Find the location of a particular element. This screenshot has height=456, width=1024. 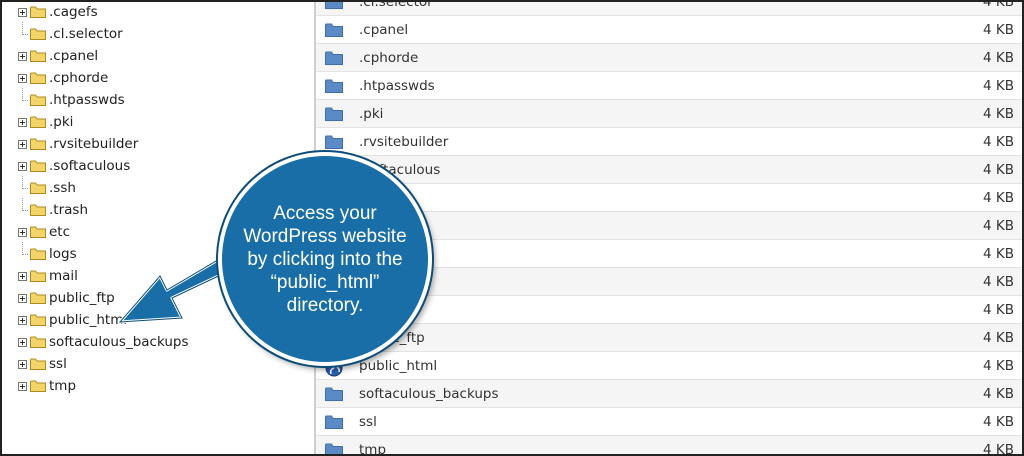

tree-item: .rvsitebuilder is located at coordinates (78, 144).